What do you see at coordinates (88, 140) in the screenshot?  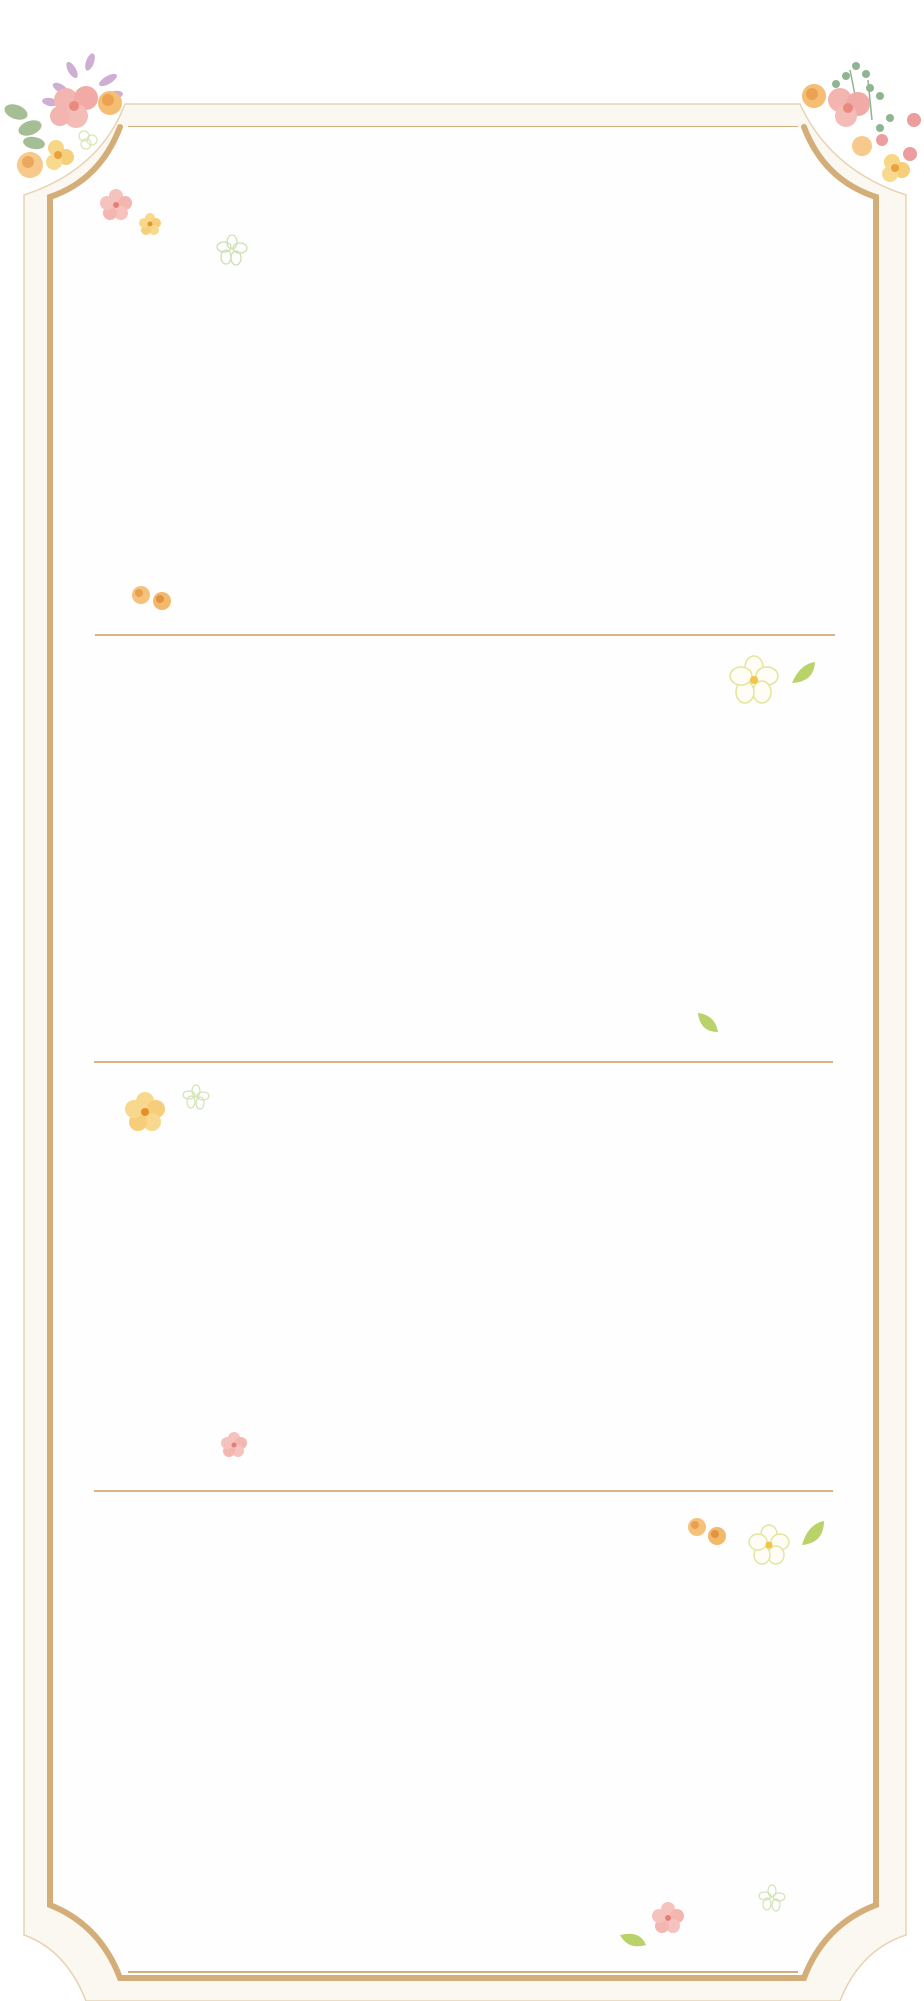 I see `white-flower-icon` at bounding box center [88, 140].